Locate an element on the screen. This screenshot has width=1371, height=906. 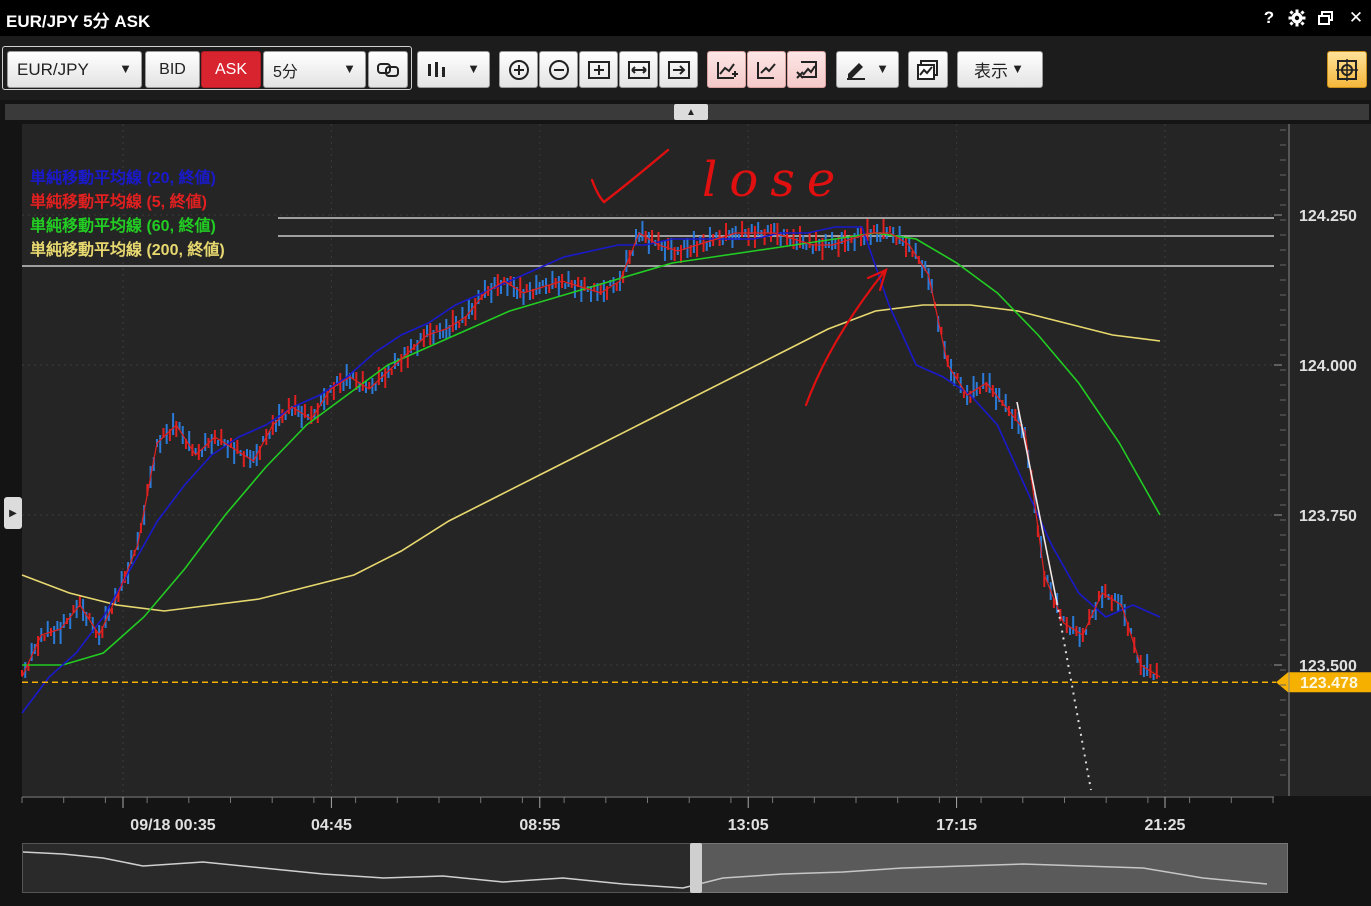
fit-chart-button is located at coordinates (598, 69).